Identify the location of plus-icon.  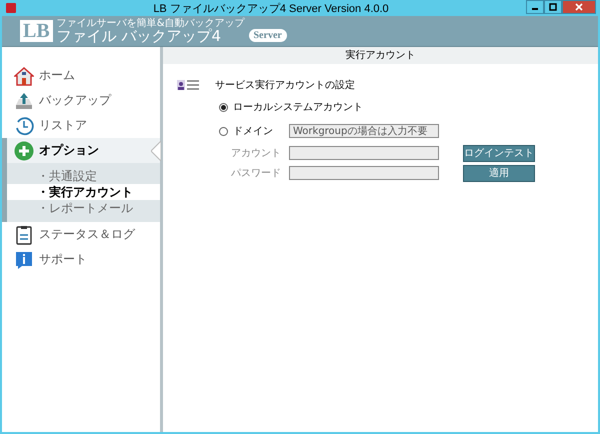
(24, 150).